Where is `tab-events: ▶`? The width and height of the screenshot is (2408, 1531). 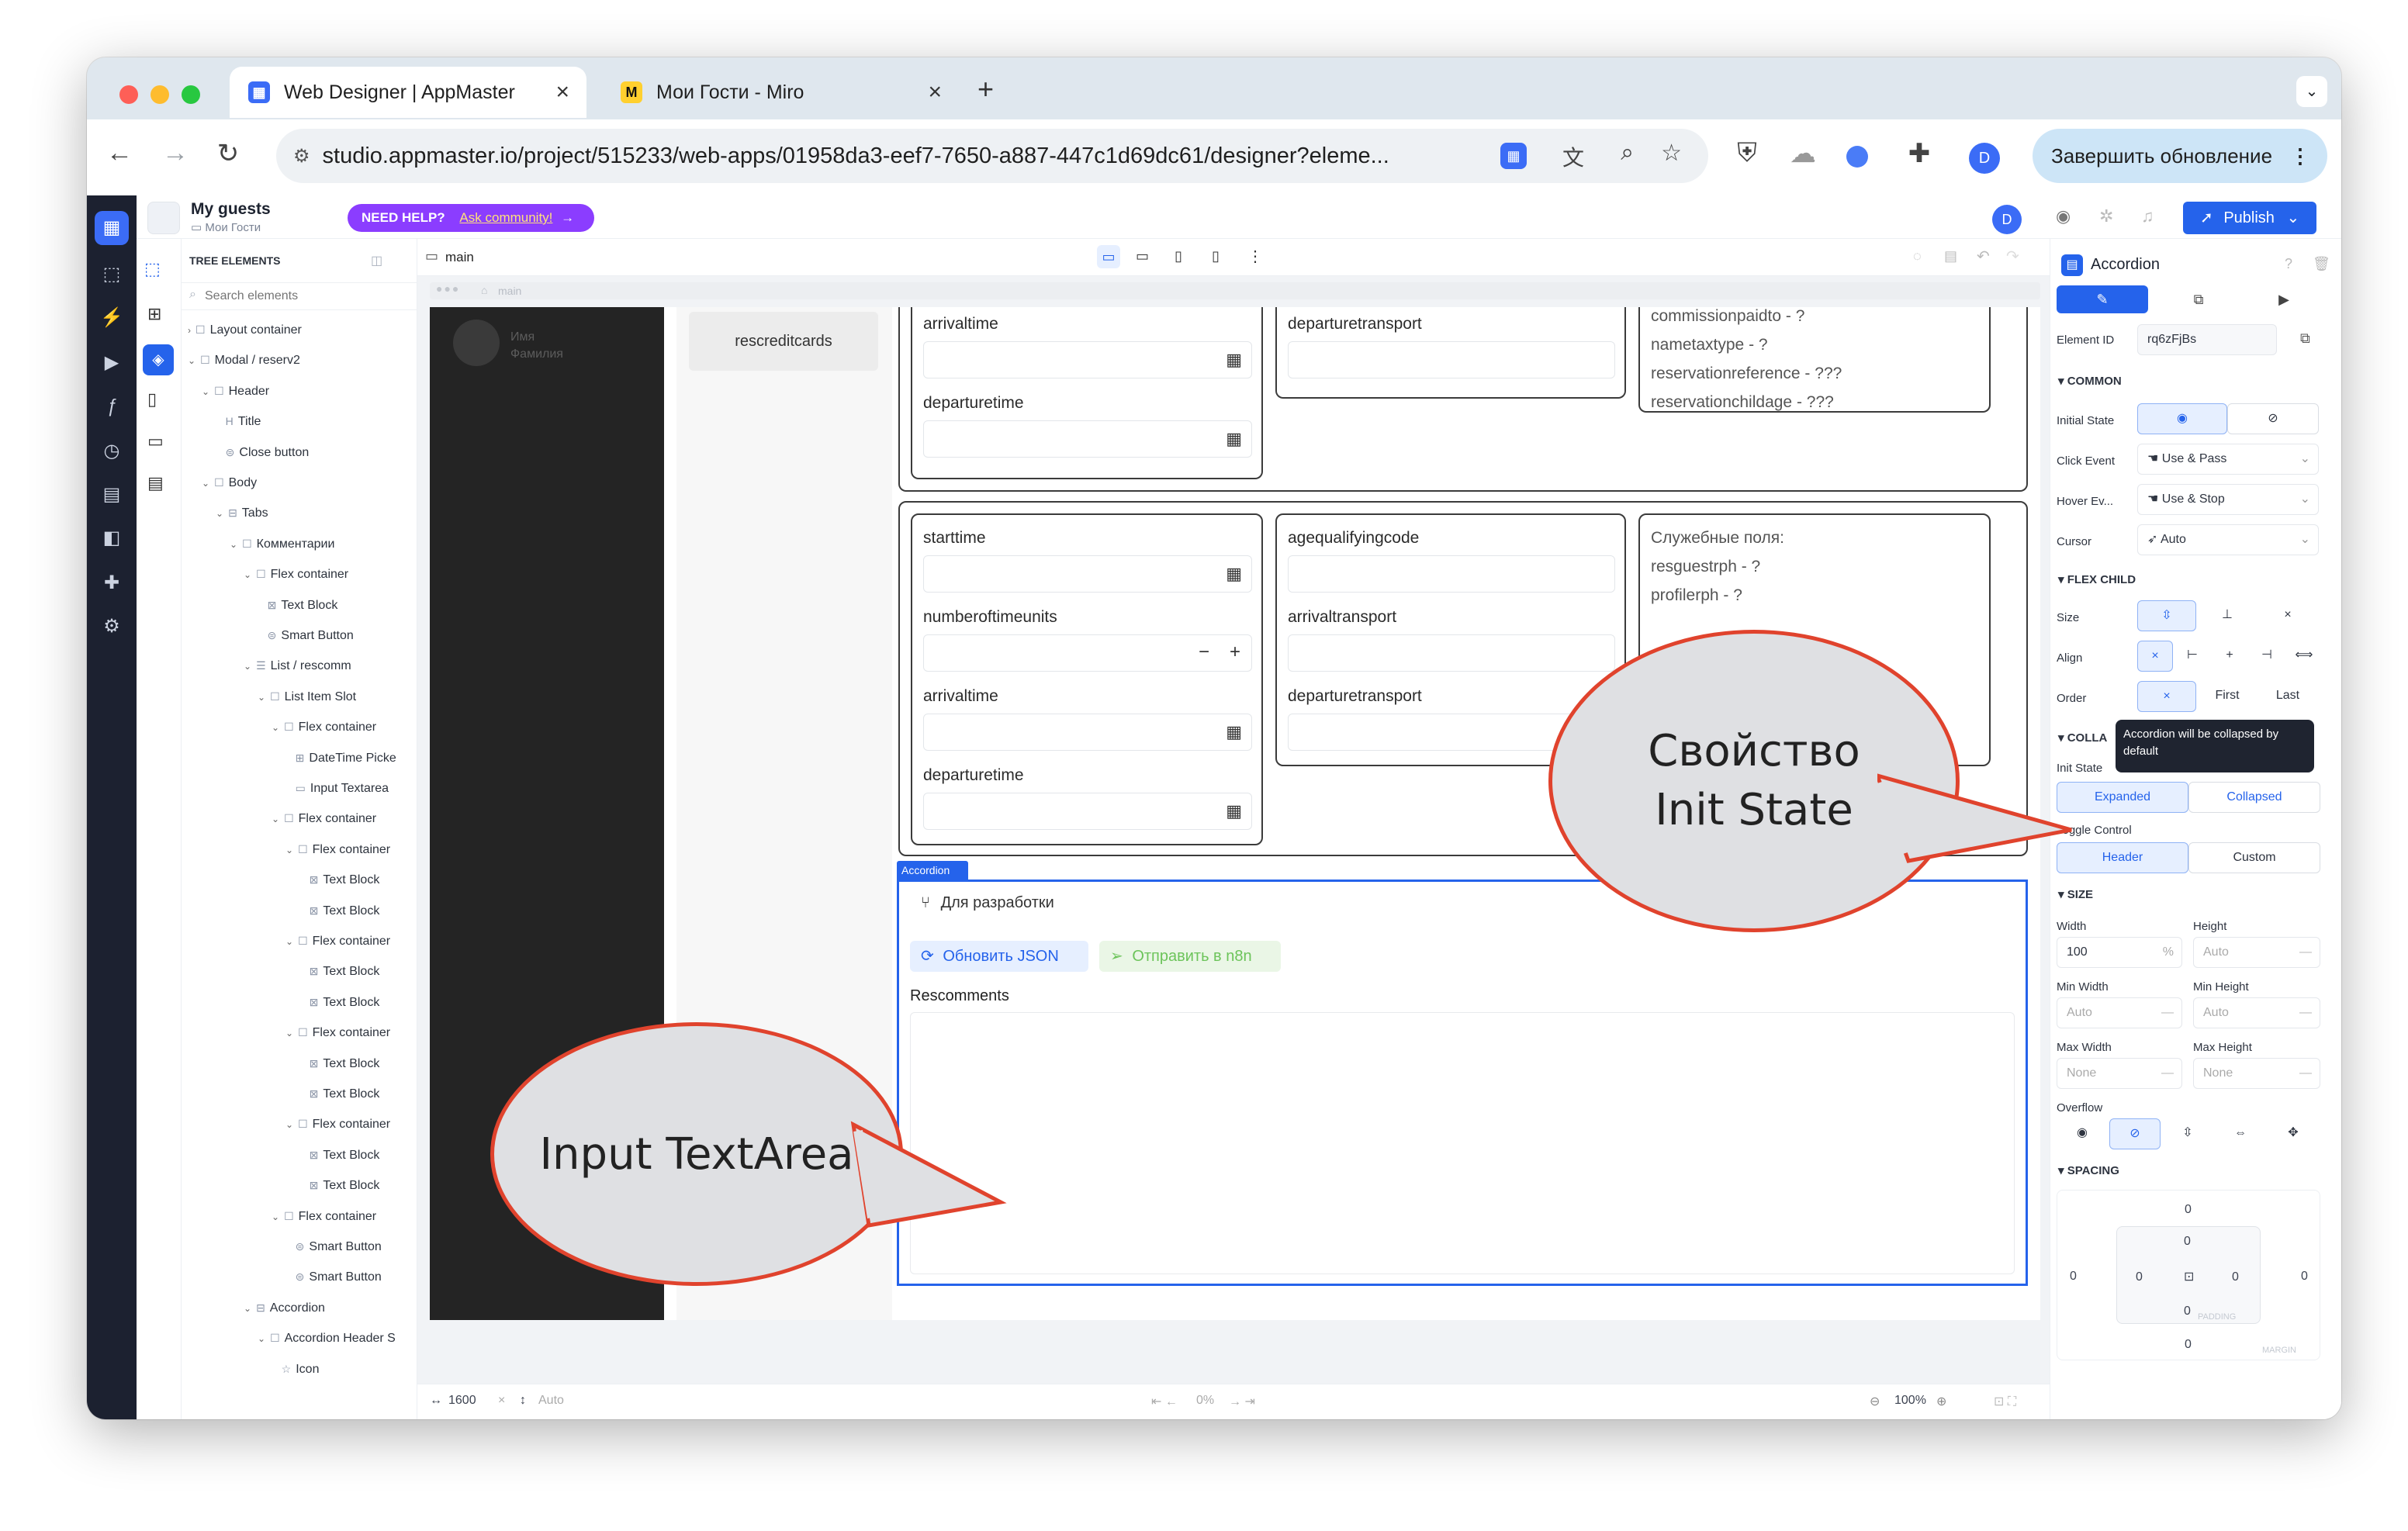
tab-events: ▶ is located at coordinates (2284, 299).